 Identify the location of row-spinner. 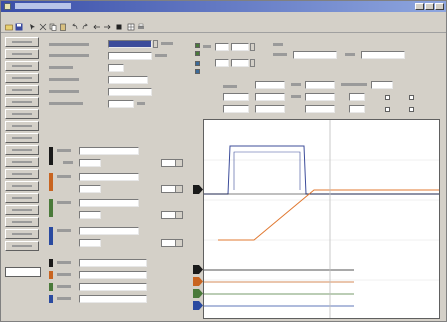
(155, 44).